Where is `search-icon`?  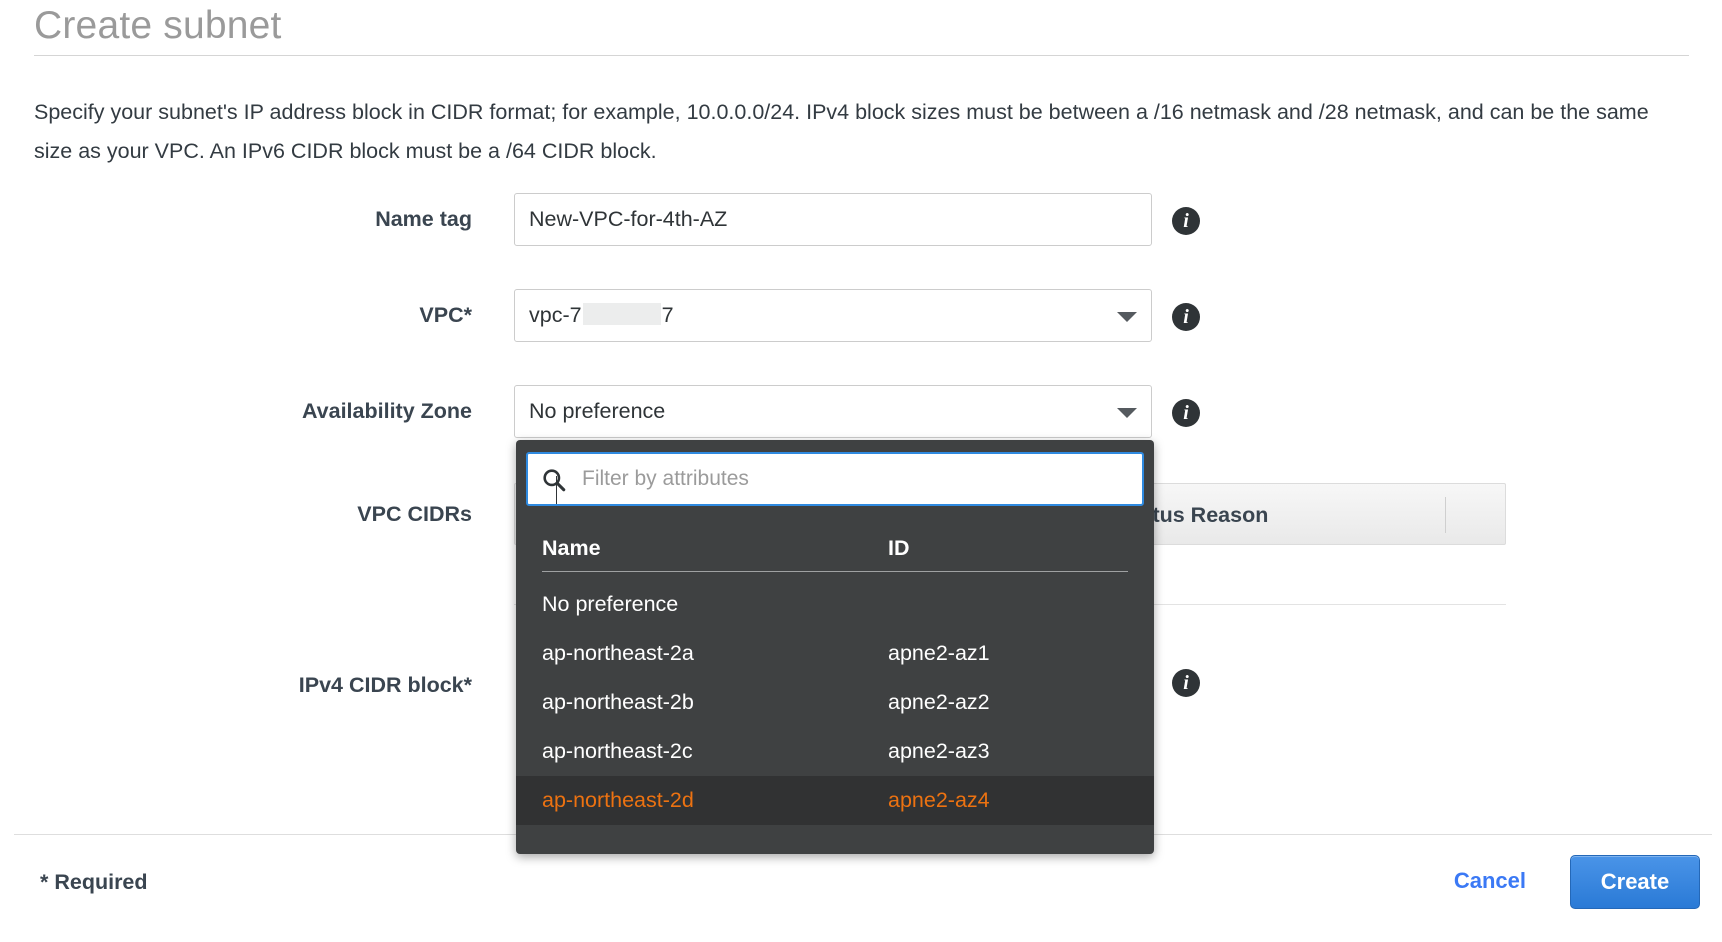
search-icon is located at coordinates (554, 480).